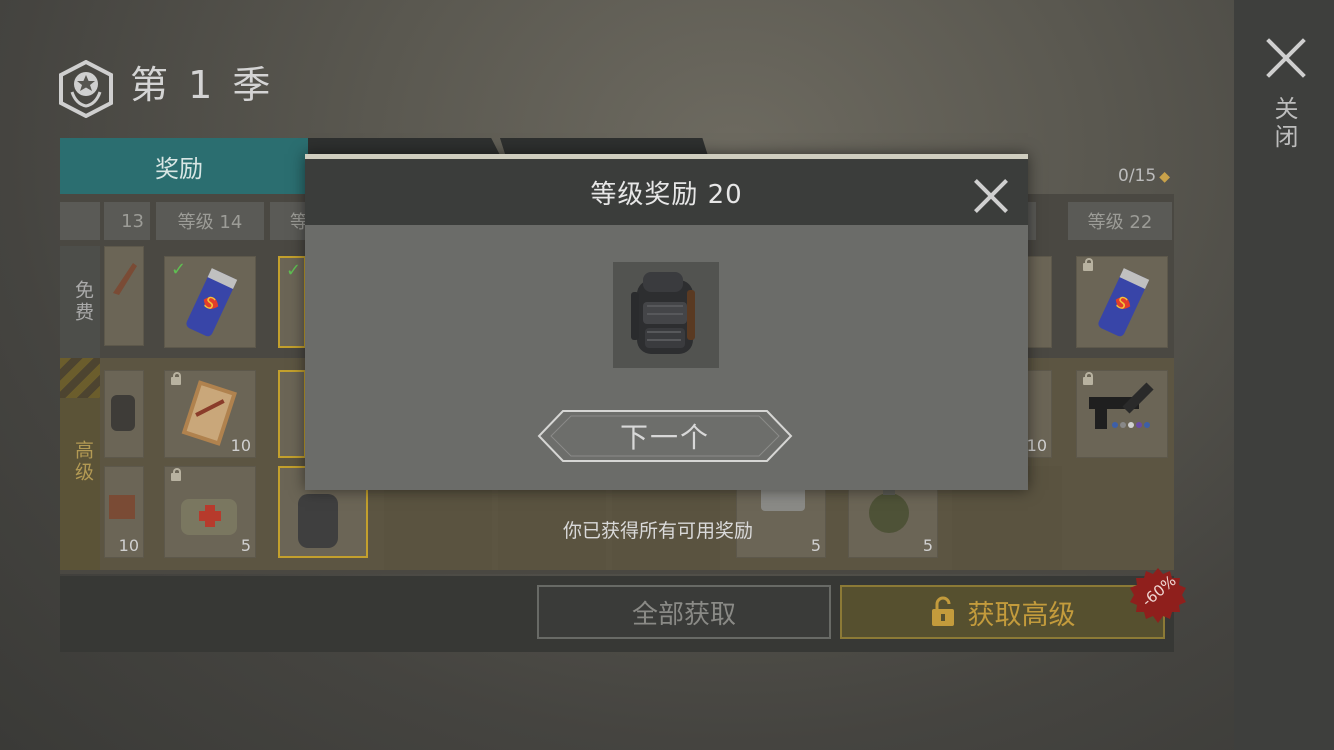  I want to click on claim-all-button: 全部获取, so click(684, 612).